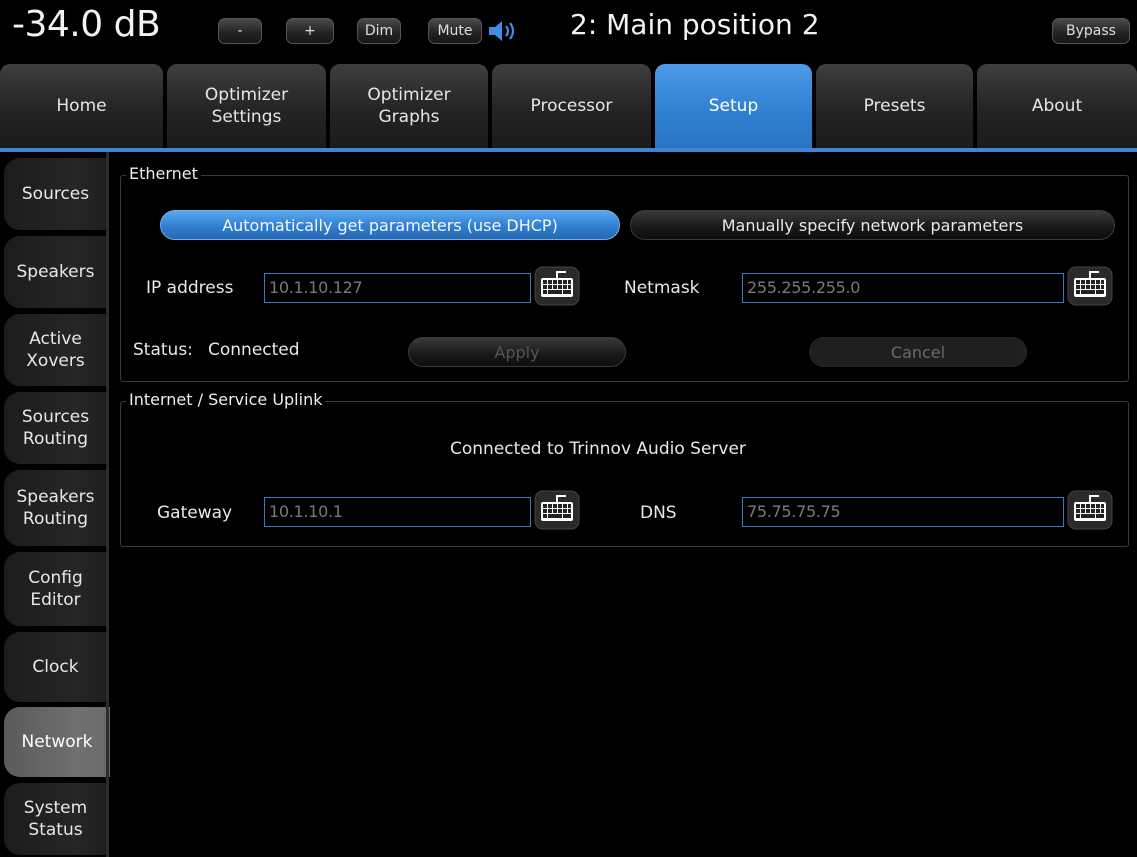 This screenshot has width=1137, height=857. Describe the element at coordinates (55, 272) in the screenshot. I see `sidebar-item-speakers: Speakers` at that location.